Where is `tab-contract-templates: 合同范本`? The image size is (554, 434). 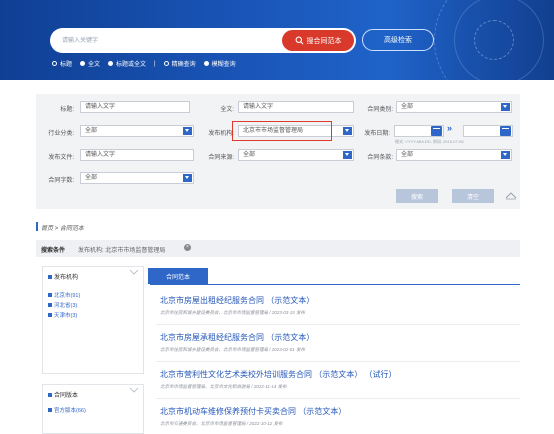 tab-contract-templates: 合同范本 is located at coordinates (178, 276).